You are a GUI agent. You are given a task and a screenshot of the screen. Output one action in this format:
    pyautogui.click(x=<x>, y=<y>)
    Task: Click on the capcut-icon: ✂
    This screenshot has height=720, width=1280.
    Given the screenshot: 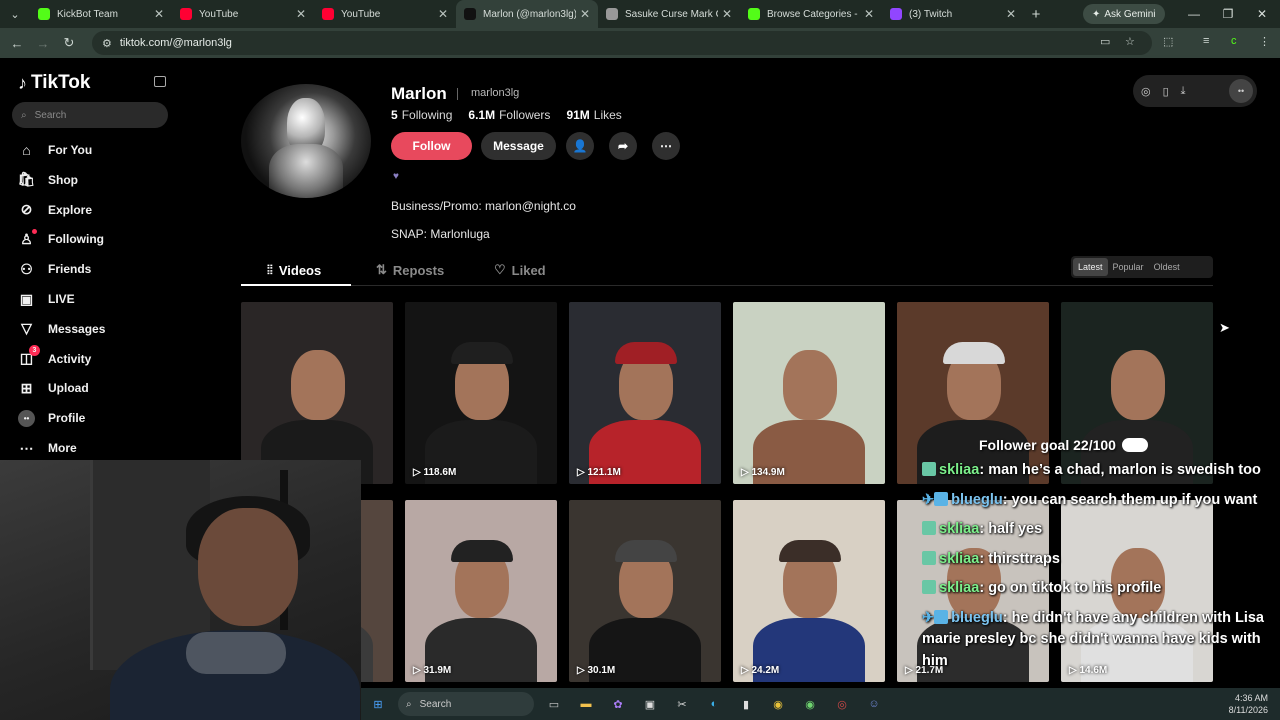 What is the action you would take?
    pyautogui.click(x=682, y=704)
    